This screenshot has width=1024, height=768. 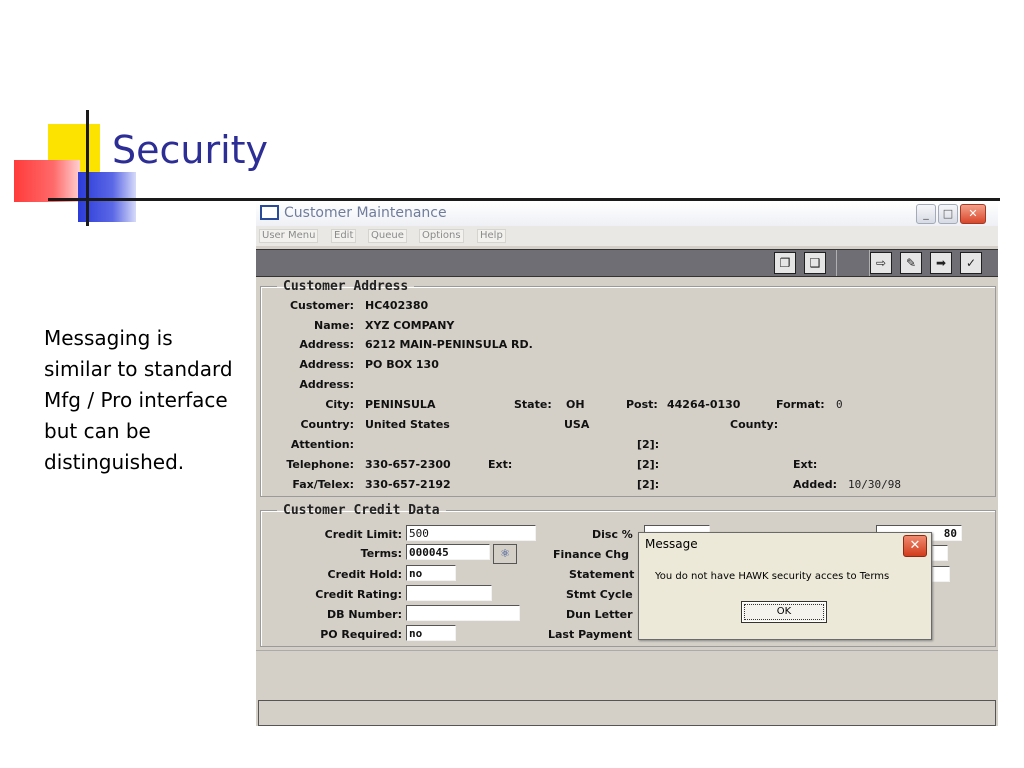 What do you see at coordinates (627, 713) in the screenshot?
I see `status-bar` at bounding box center [627, 713].